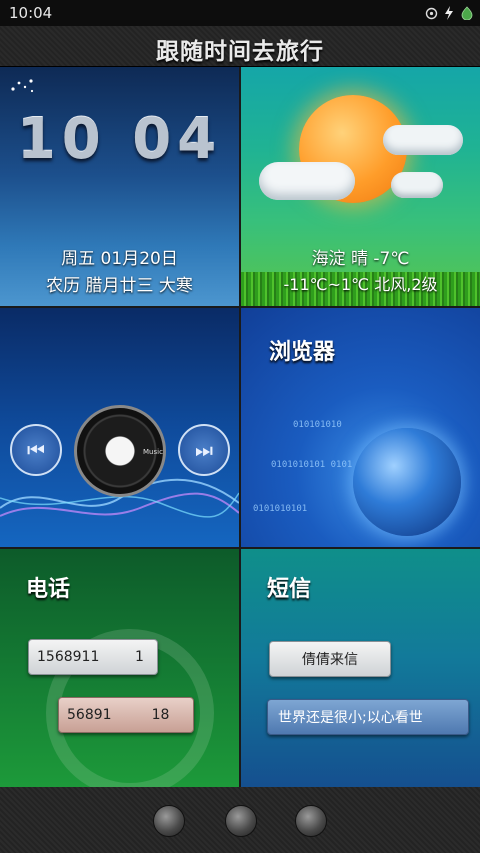 The width and height of the screenshot is (480, 853). What do you see at coordinates (350, 718) in the screenshot?
I see `message-text: 世界还是很小;以心看世` at bounding box center [350, 718].